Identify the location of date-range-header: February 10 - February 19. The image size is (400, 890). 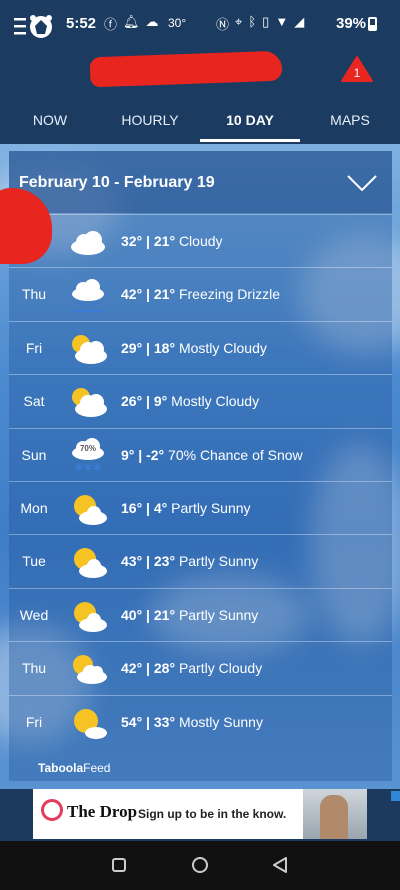
(200, 182).